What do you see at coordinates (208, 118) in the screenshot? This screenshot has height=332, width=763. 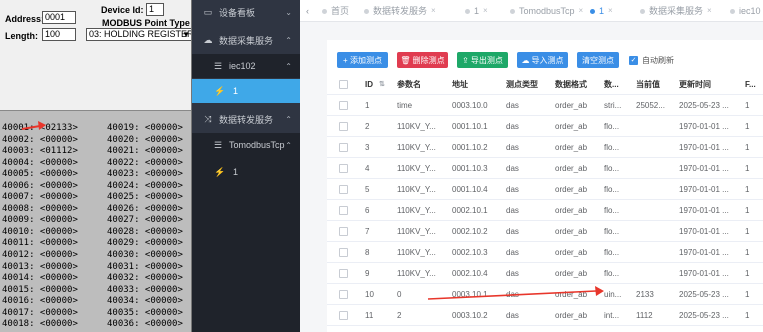 I see `shuffle-icon: ⤨` at bounding box center [208, 118].